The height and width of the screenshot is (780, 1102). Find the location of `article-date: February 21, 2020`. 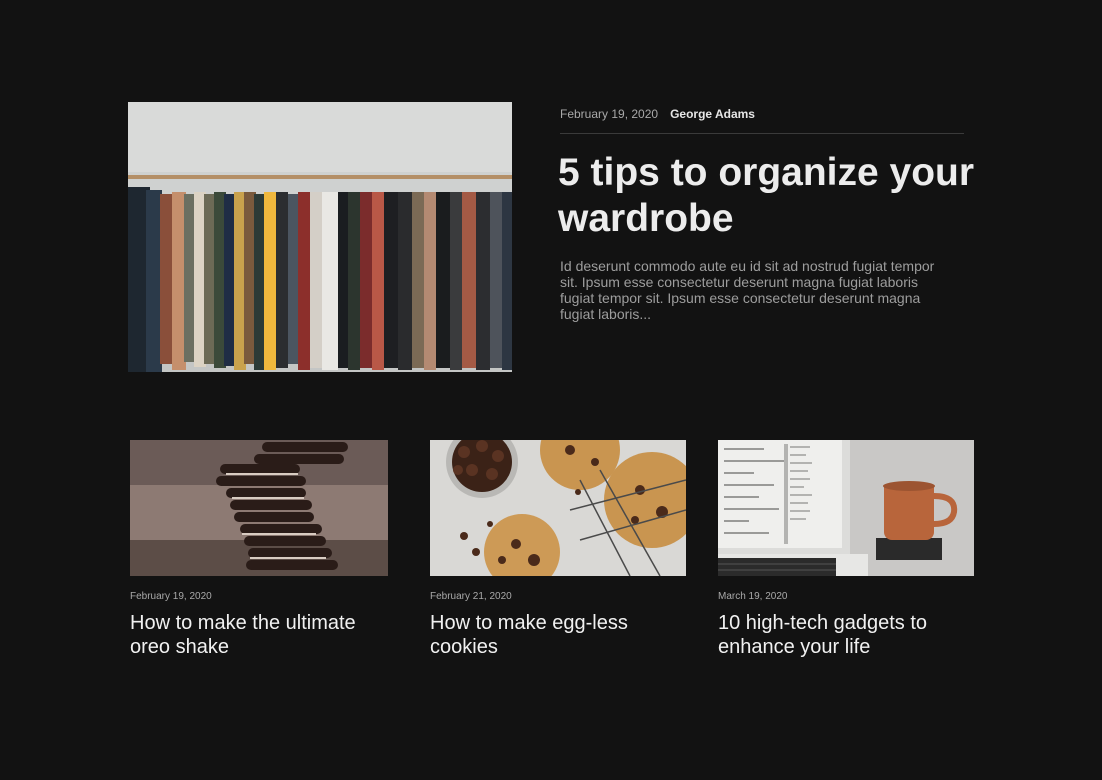

article-date: February 21, 2020 is located at coordinates (471, 596).